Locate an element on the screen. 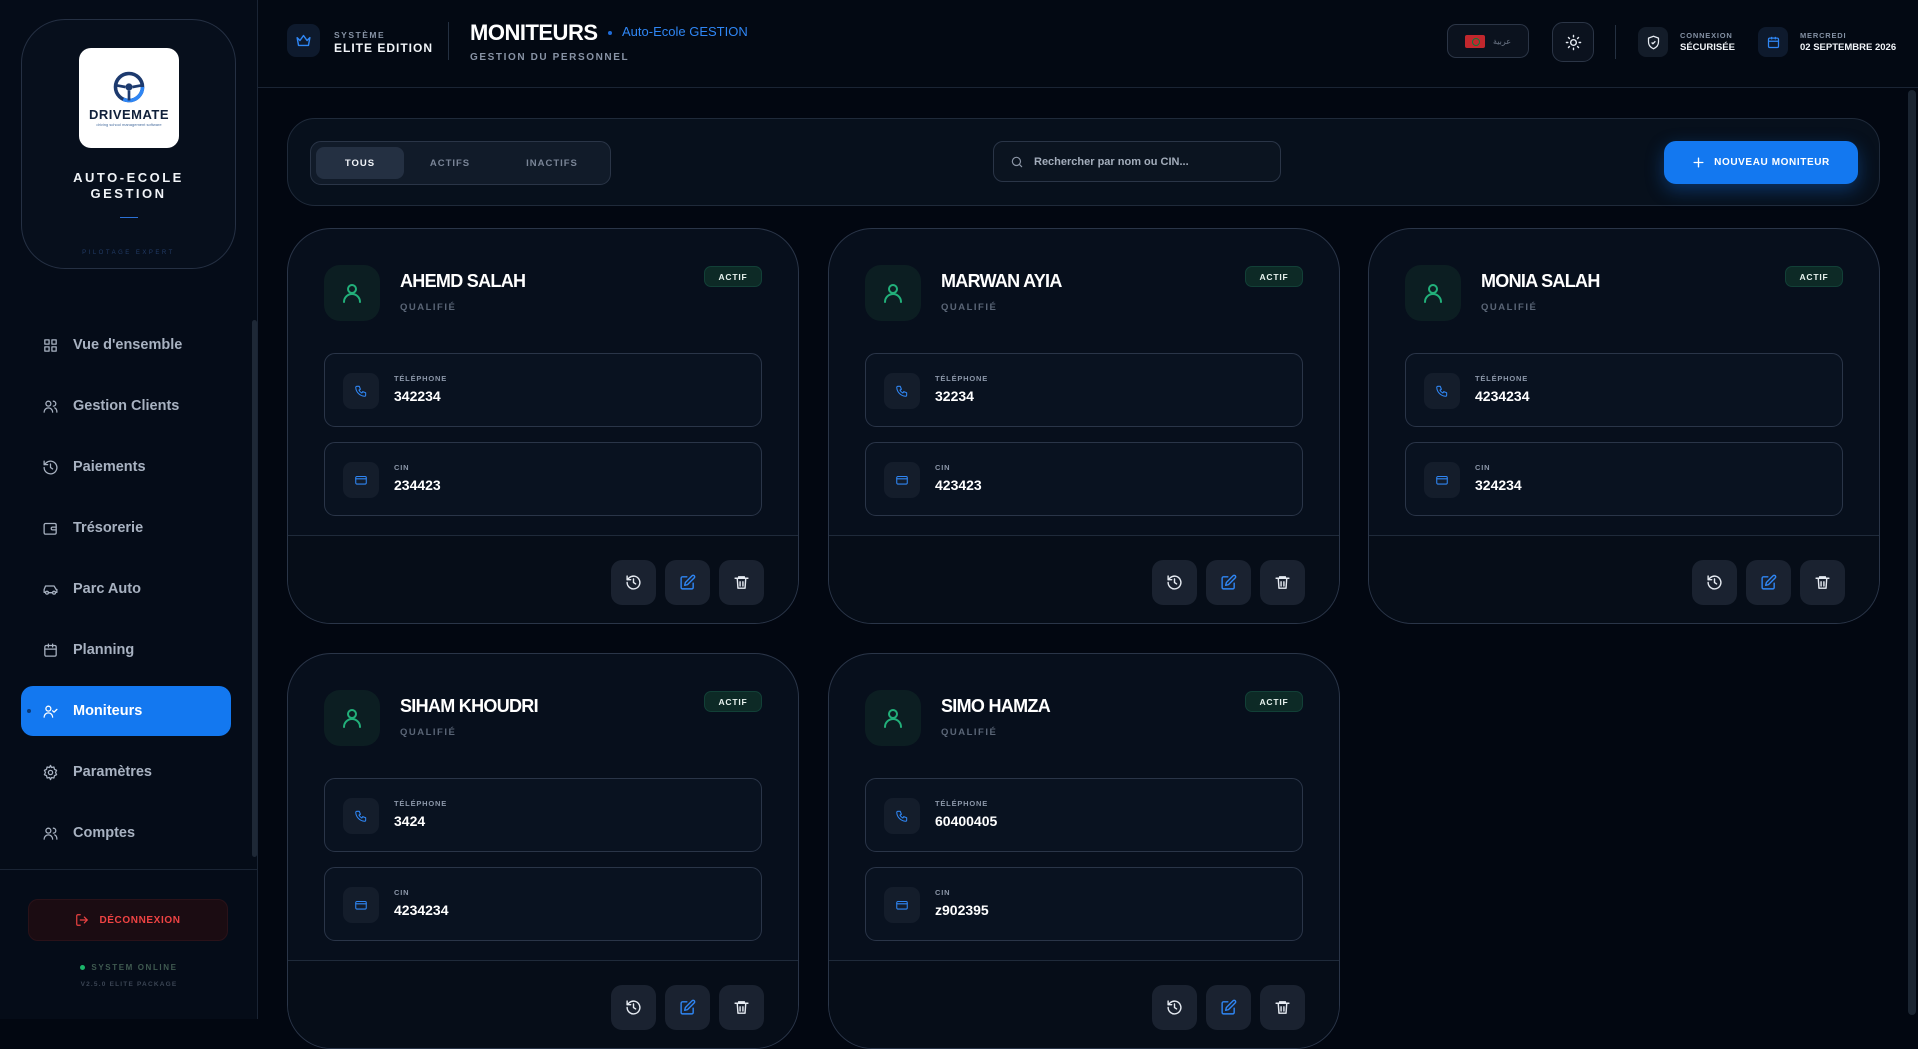 This screenshot has height=1049, width=1918. sidebar-item-label: Parc Auto is located at coordinates (107, 589).